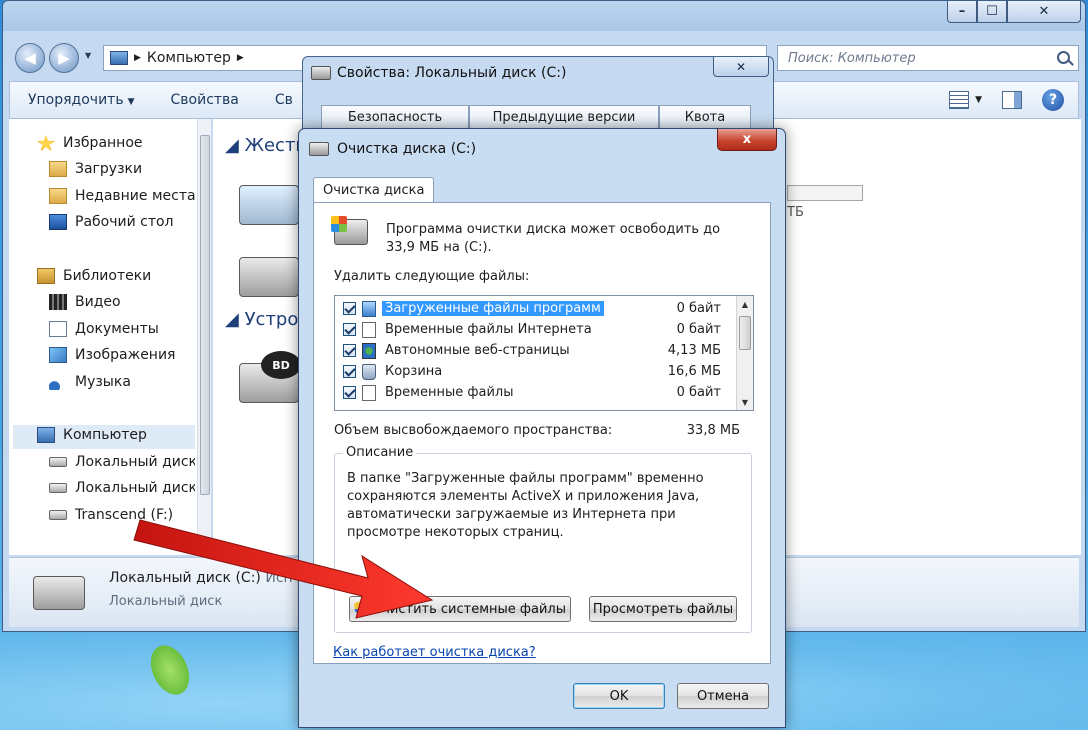  What do you see at coordinates (46, 276) in the screenshot?
I see `libraries-icon` at bounding box center [46, 276].